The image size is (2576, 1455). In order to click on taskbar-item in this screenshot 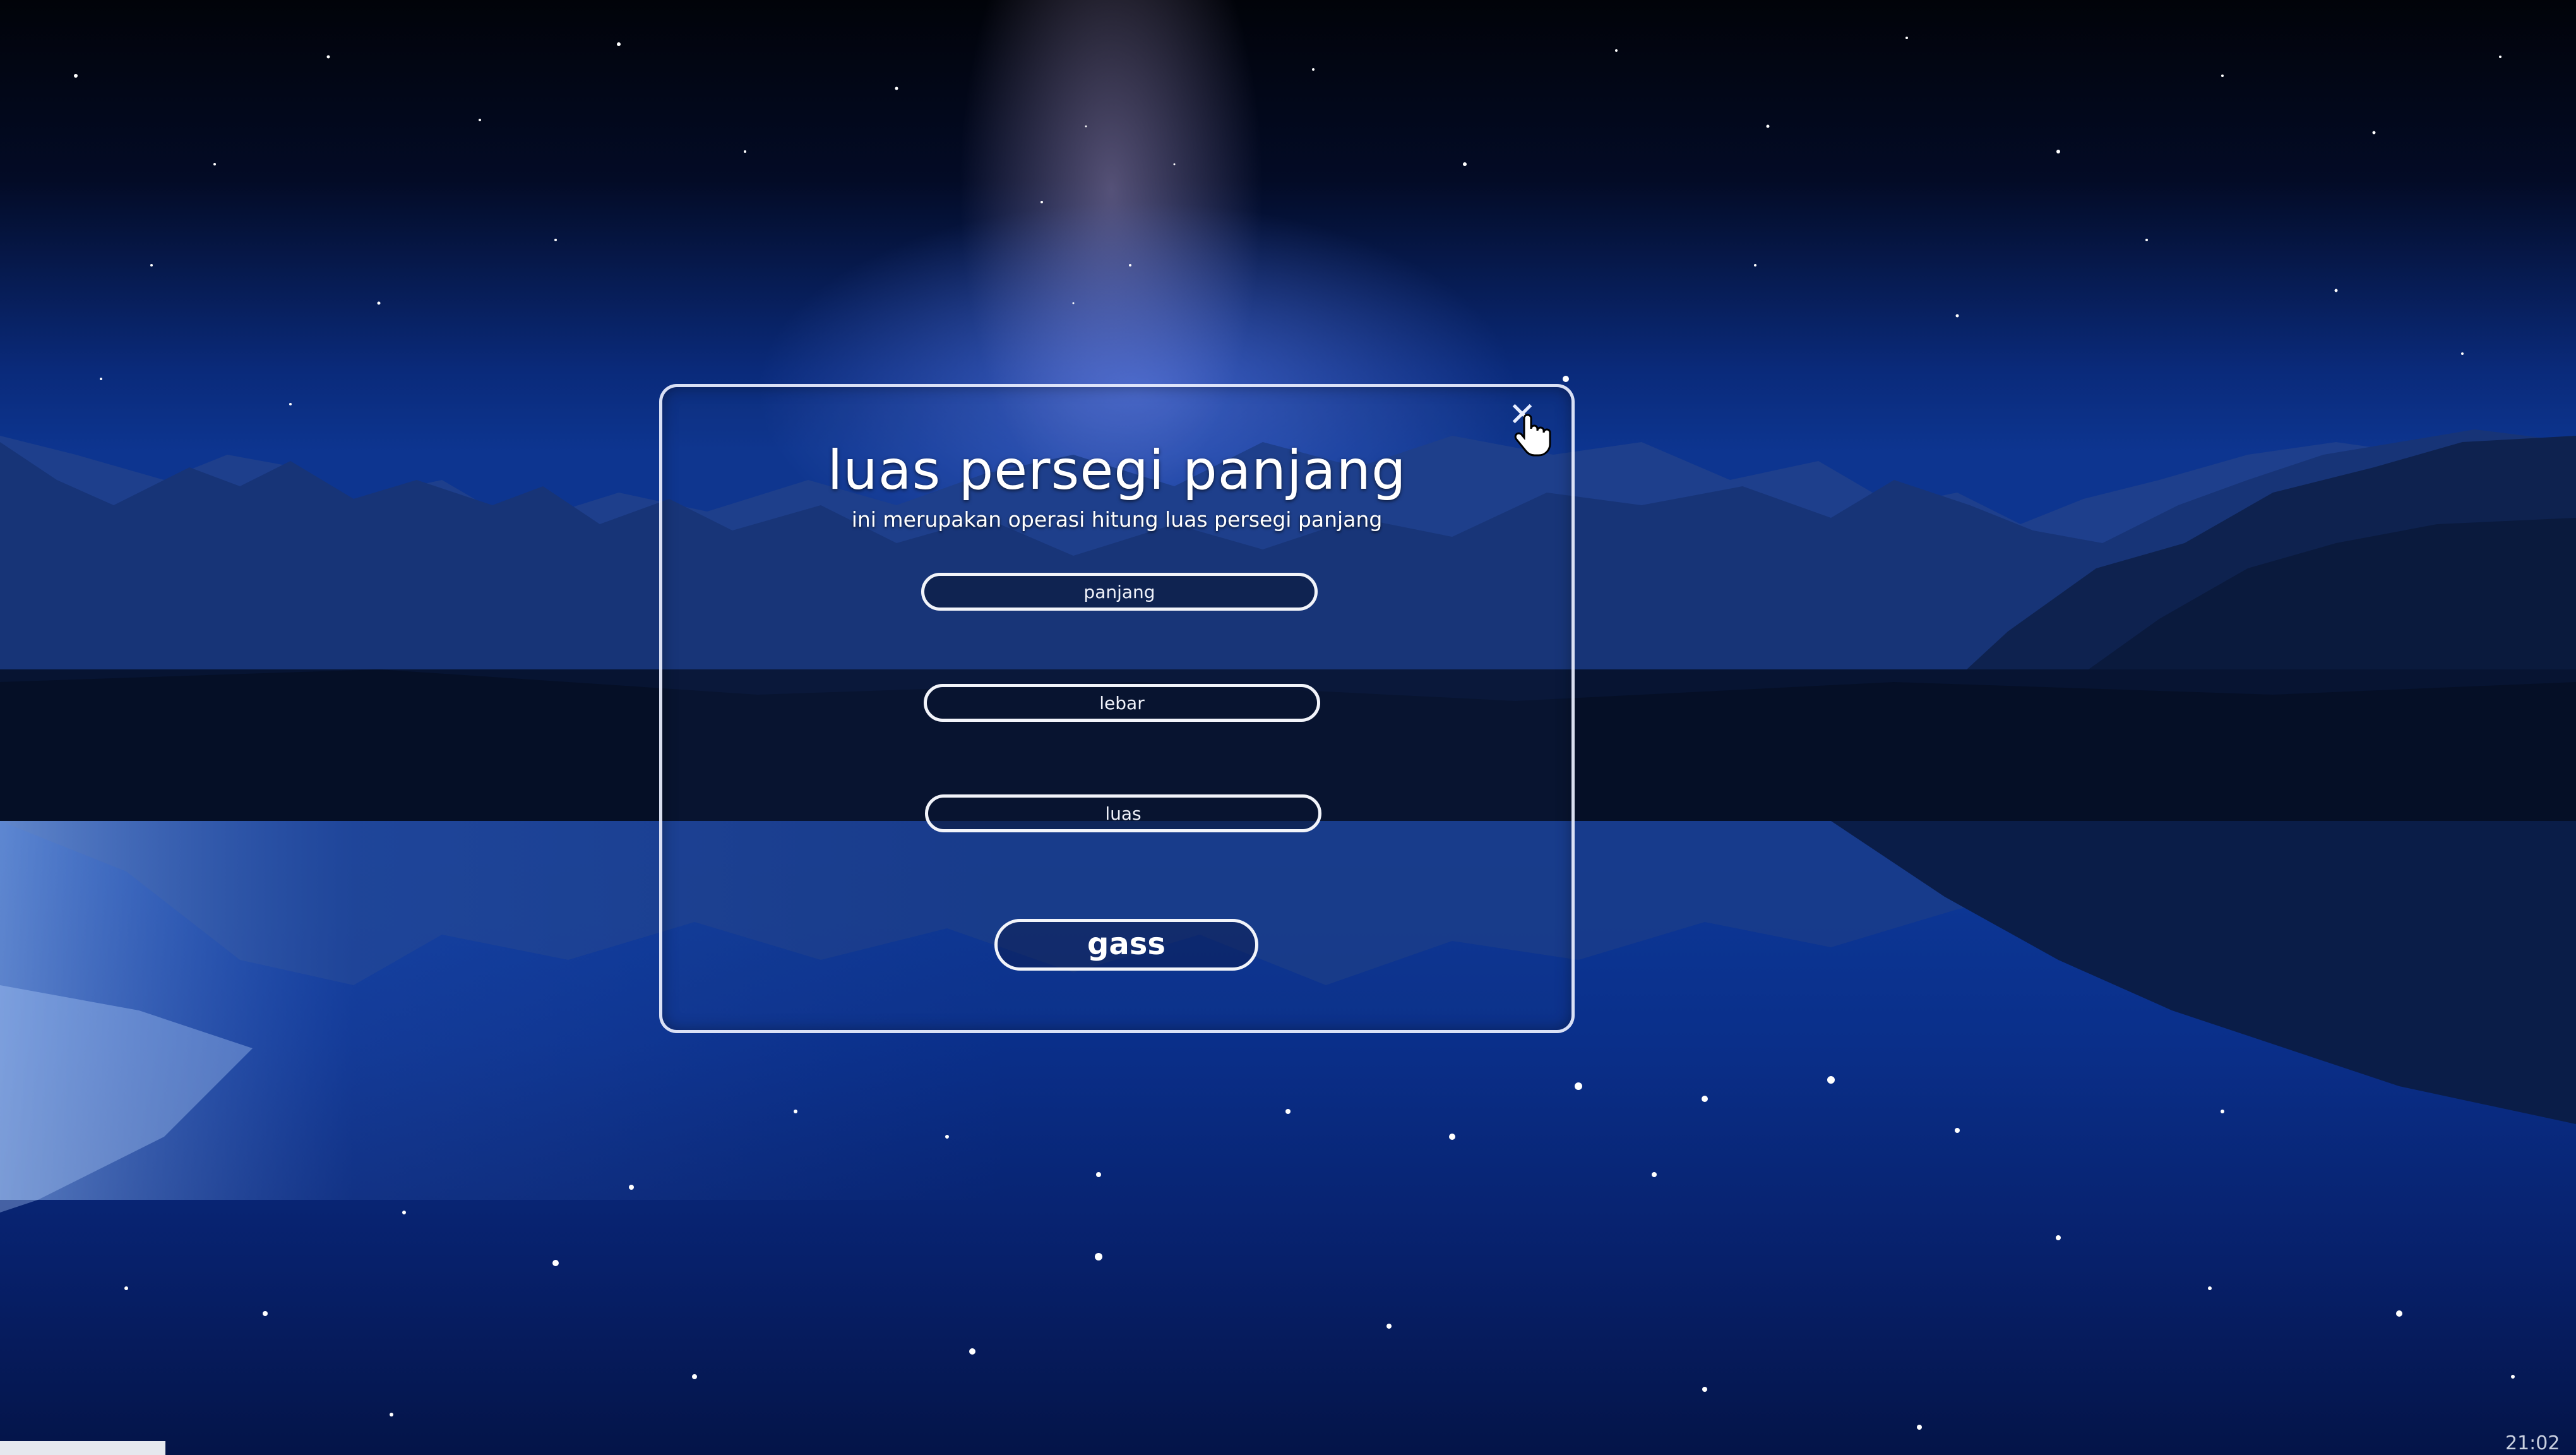, I will do `click(82, 1448)`.